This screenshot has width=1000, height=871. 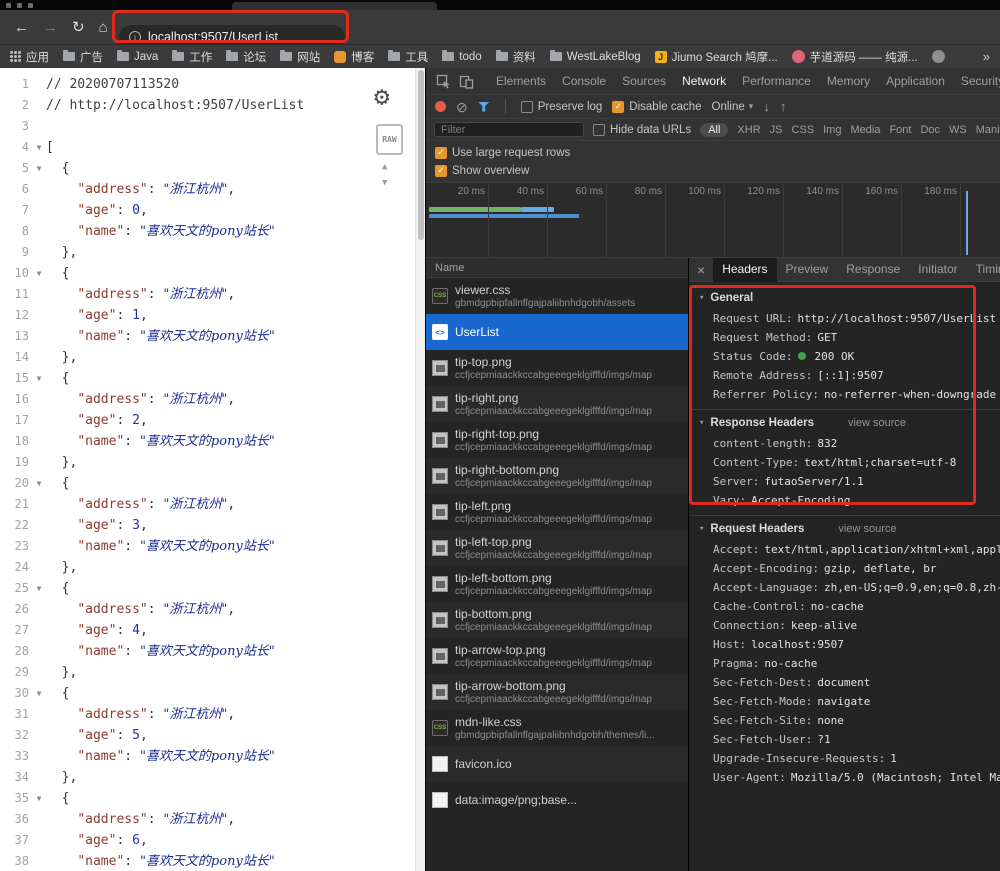 I want to click on details-tab-initiator: Initiator, so click(x=937, y=270).